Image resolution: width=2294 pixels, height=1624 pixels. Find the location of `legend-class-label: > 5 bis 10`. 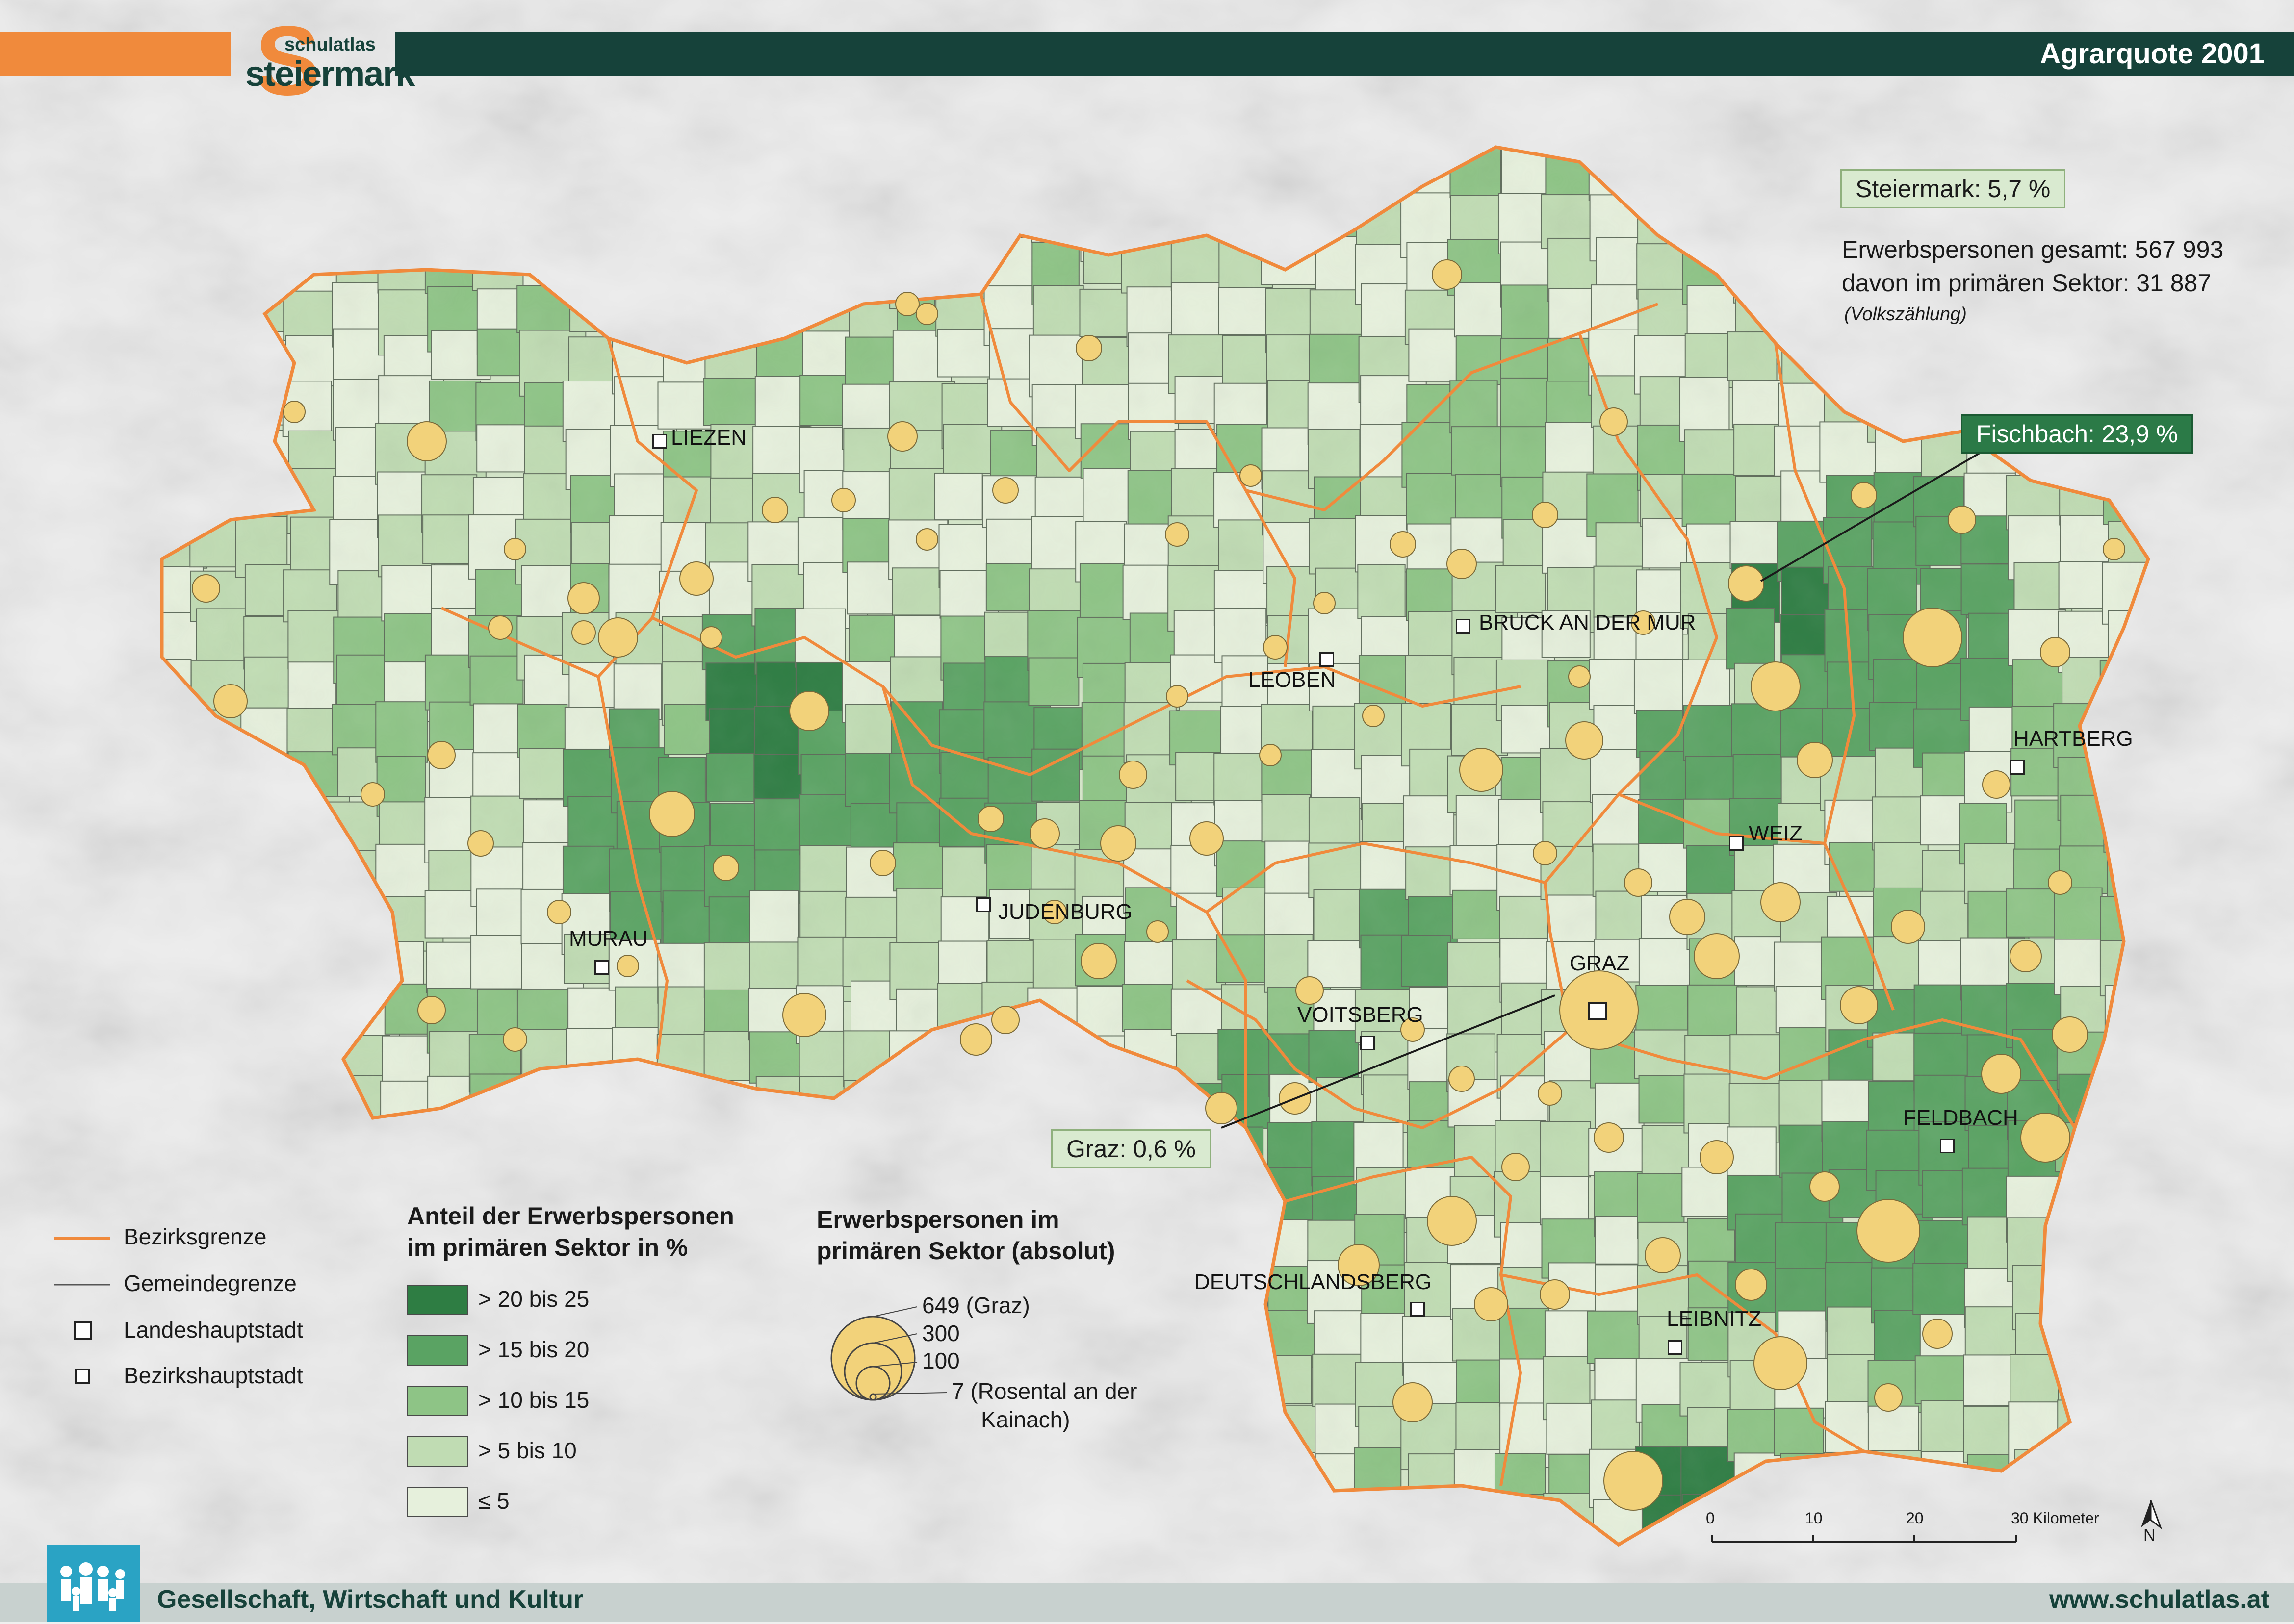

legend-class-label: > 5 bis 10 is located at coordinates (527, 1450).